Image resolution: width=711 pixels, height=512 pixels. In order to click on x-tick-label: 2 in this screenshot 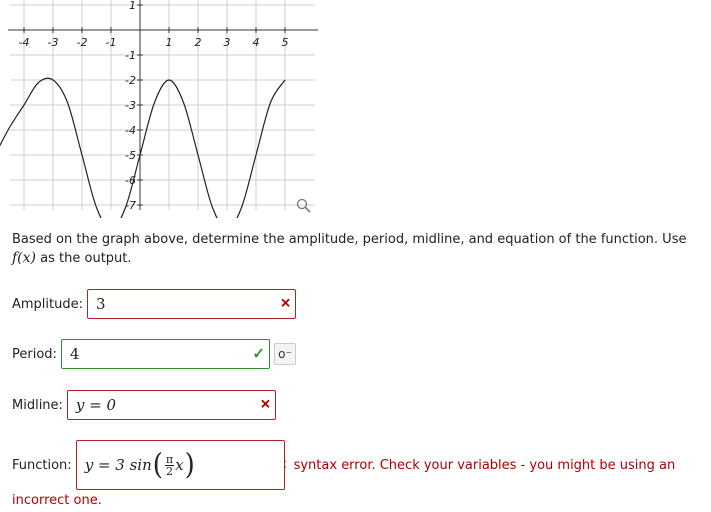, I will do `click(198, 42)`.